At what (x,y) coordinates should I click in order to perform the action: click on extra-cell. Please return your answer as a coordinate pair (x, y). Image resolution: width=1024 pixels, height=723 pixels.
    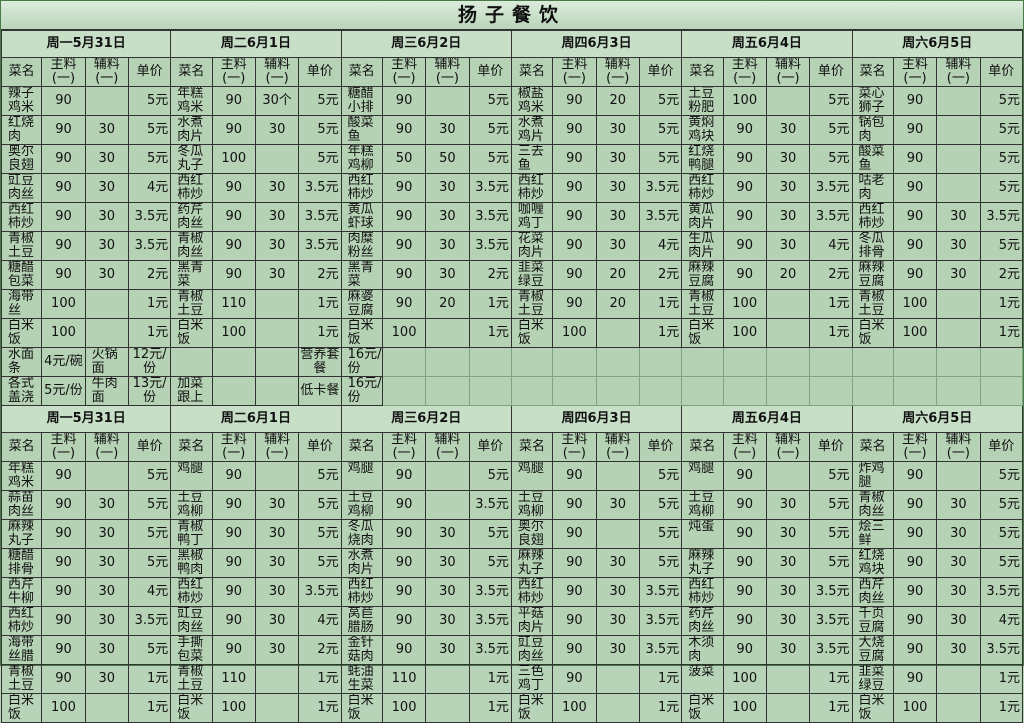
    Looking at the image, I should click on (233, 390).